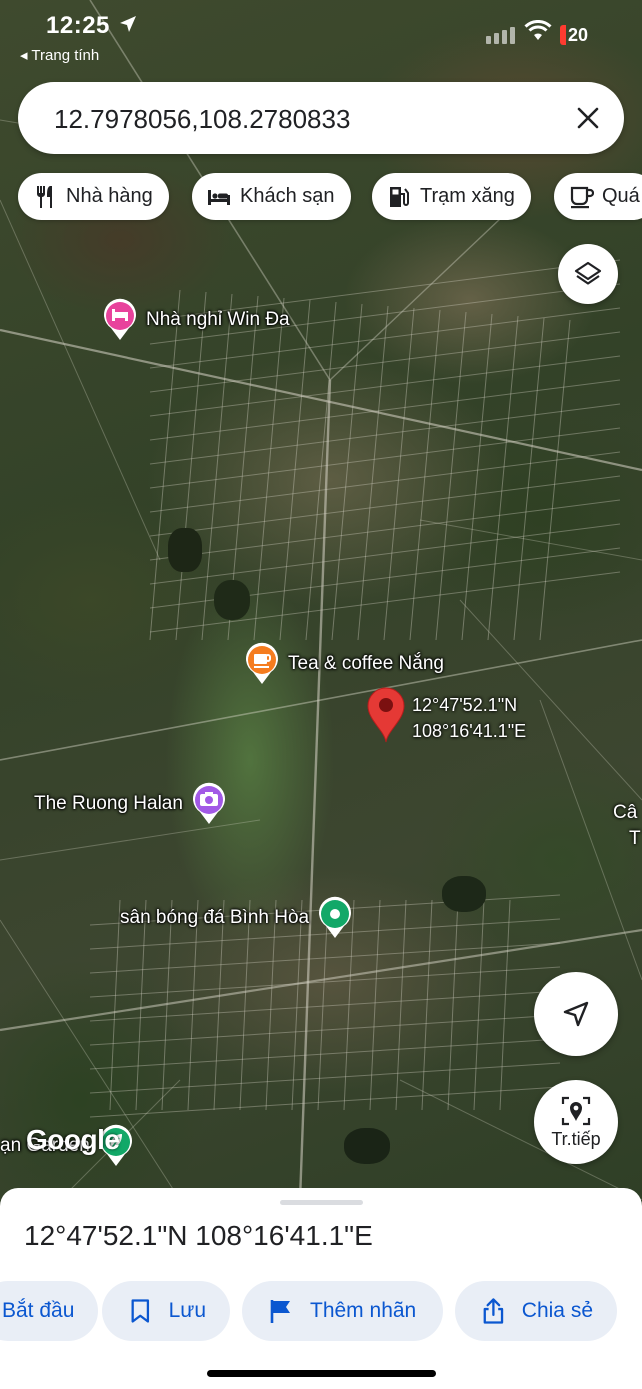 The image size is (642, 1389). I want to click on navigation-arrow-icon, so click(576, 1014).